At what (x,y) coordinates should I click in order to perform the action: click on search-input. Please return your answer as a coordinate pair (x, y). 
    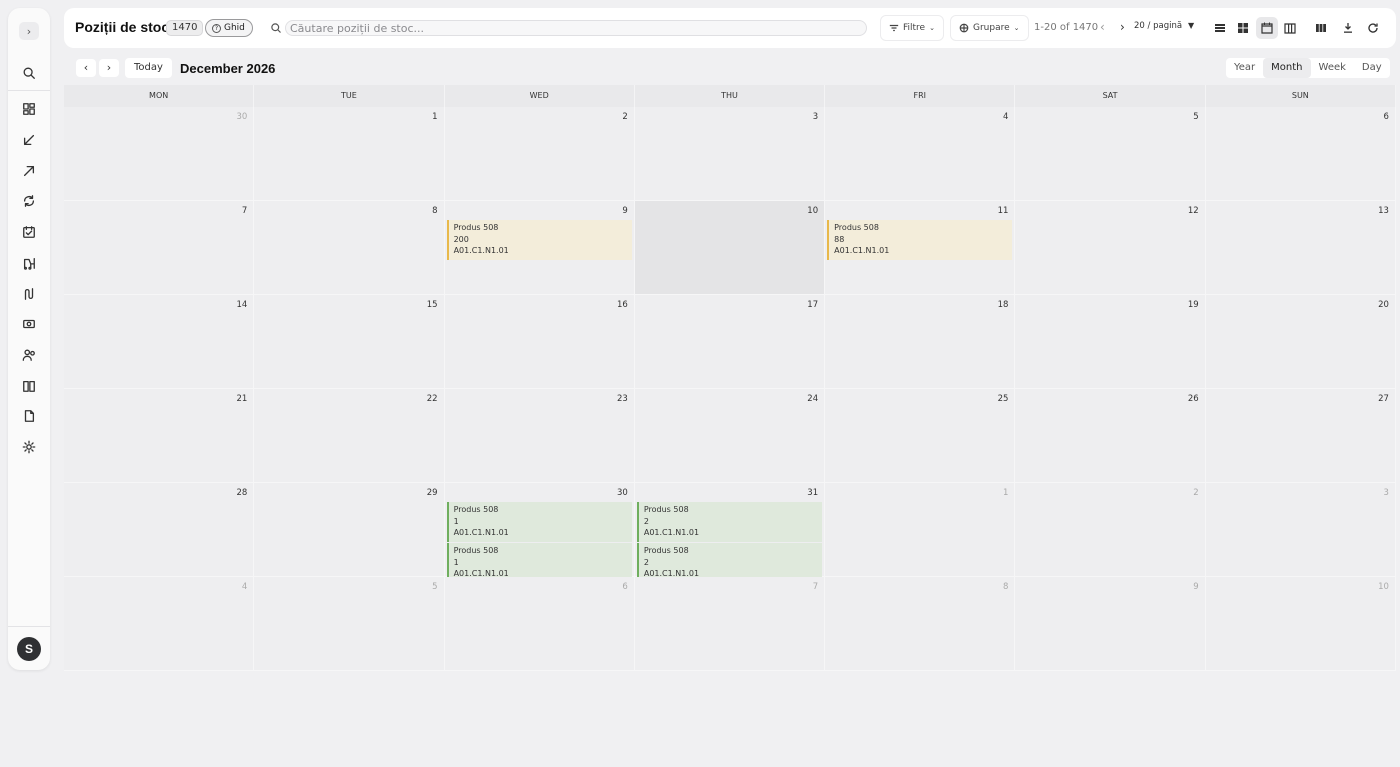
    Looking at the image, I should click on (576, 28).